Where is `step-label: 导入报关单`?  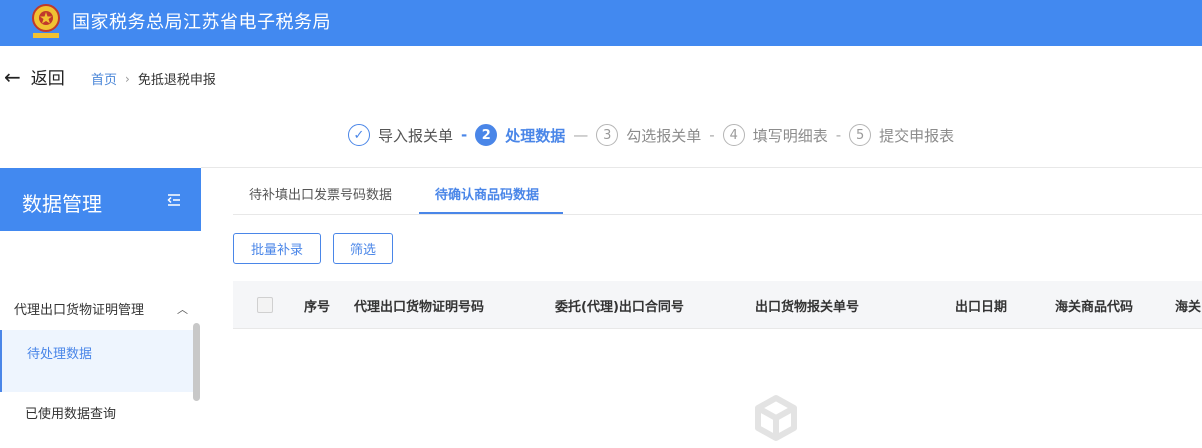
step-label: 导入报关单 is located at coordinates (416, 135).